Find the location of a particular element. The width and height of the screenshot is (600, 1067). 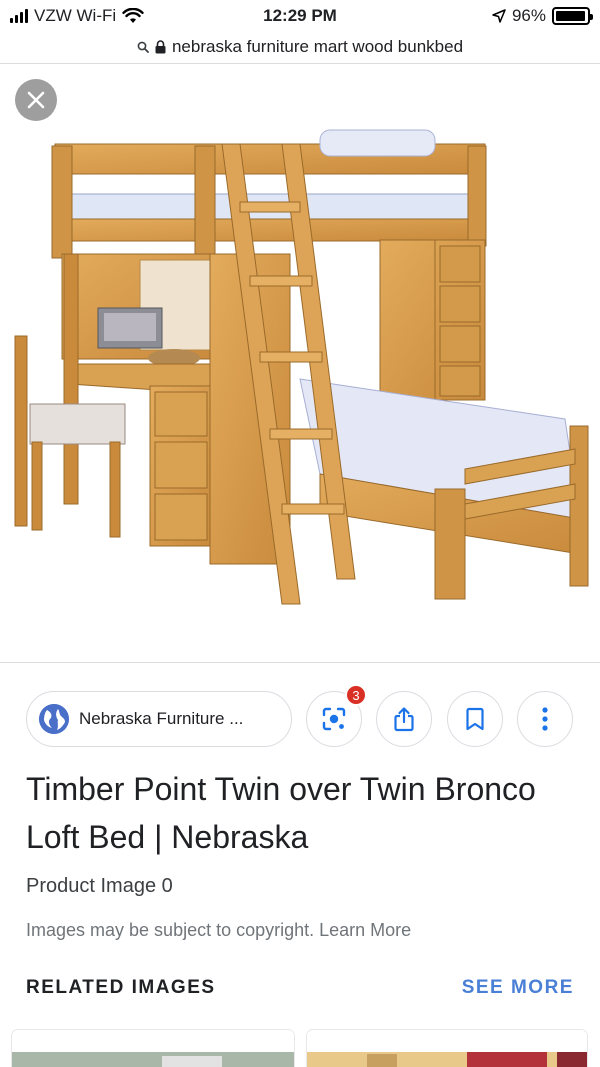

close-button is located at coordinates (36, 100).